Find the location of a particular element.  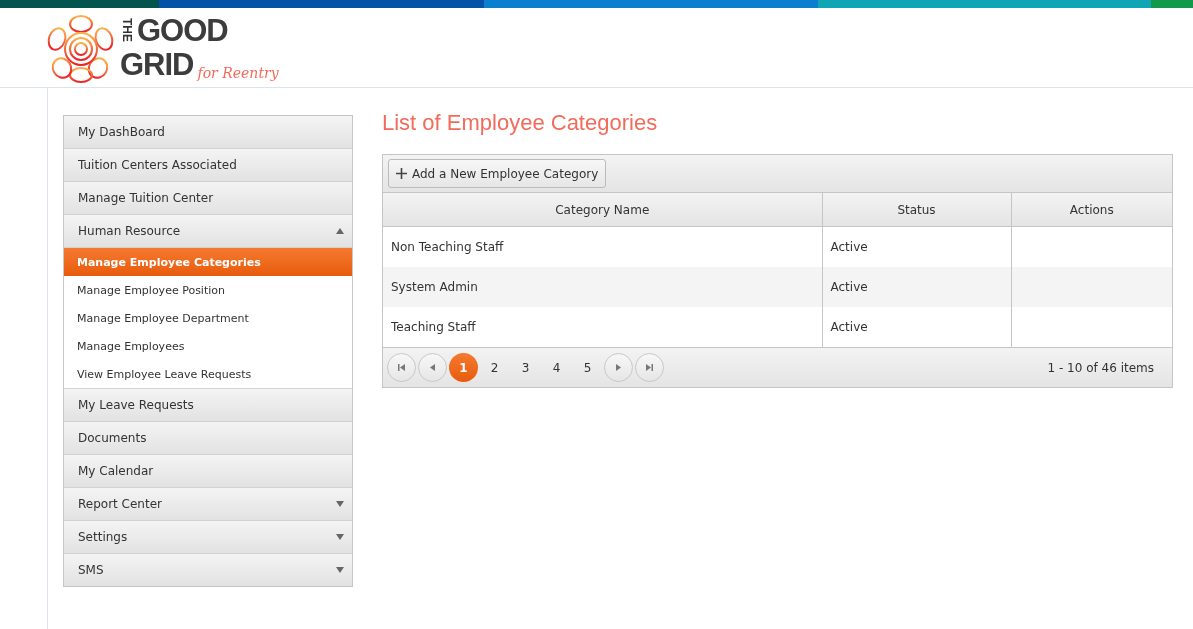

first-page-icon is located at coordinates (401, 367).